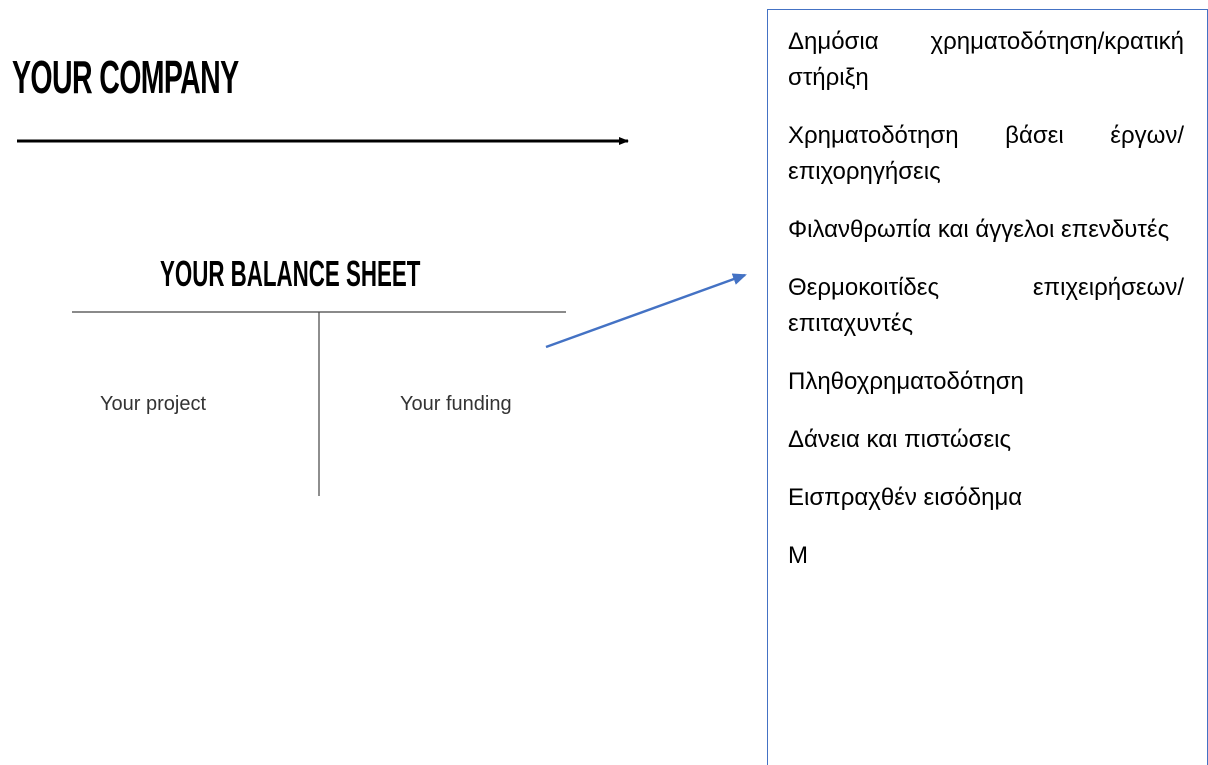 The height and width of the screenshot is (765, 1208). What do you see at coordinates (456, 404) in the screenshot?
I see `funding-column-label: Your funding` at bounding box center [456, 404].